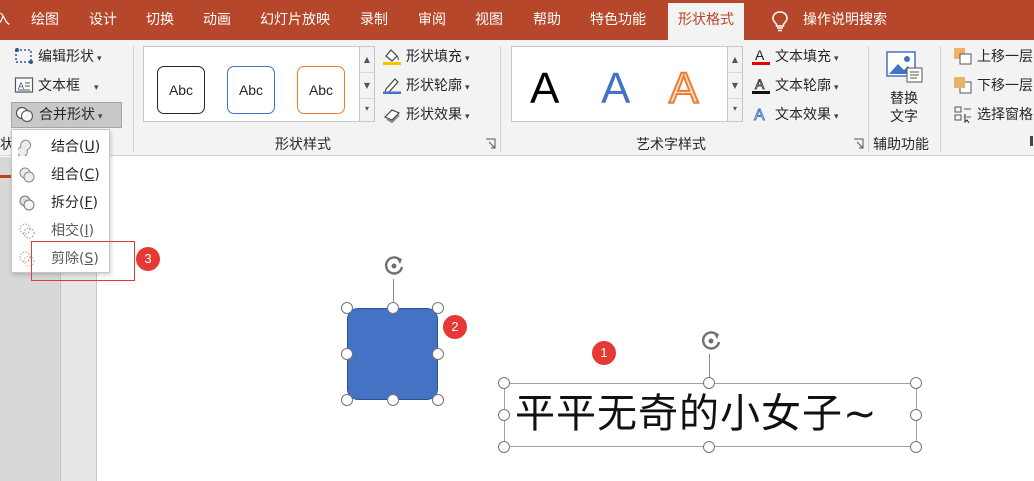 The height and width of the screenshot is (481, 1034). Describe the element at coordinates (759, 115) in the screenshot. I see `svg-text: A` at that location.